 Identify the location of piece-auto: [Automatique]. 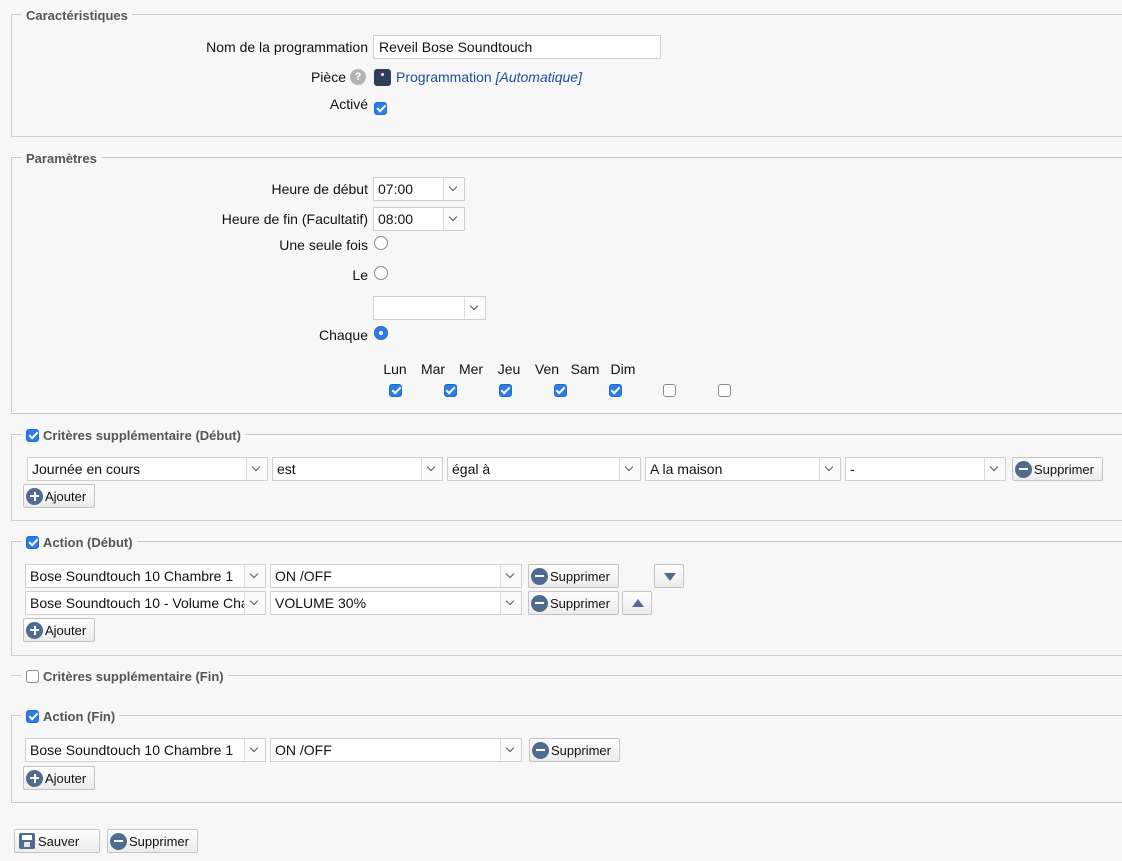
(538, 77).